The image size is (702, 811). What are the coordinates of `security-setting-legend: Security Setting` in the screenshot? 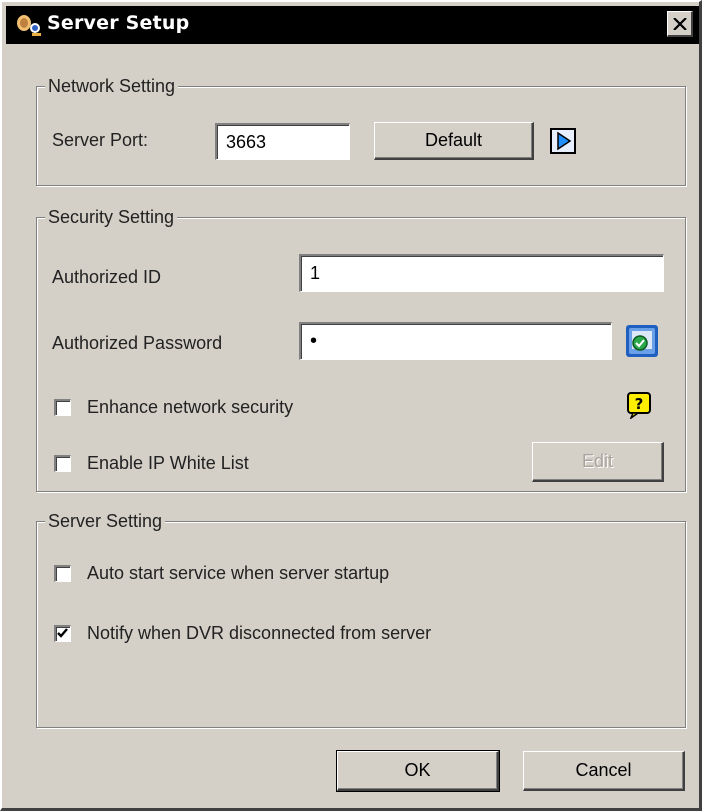 It's located at (111, 217).